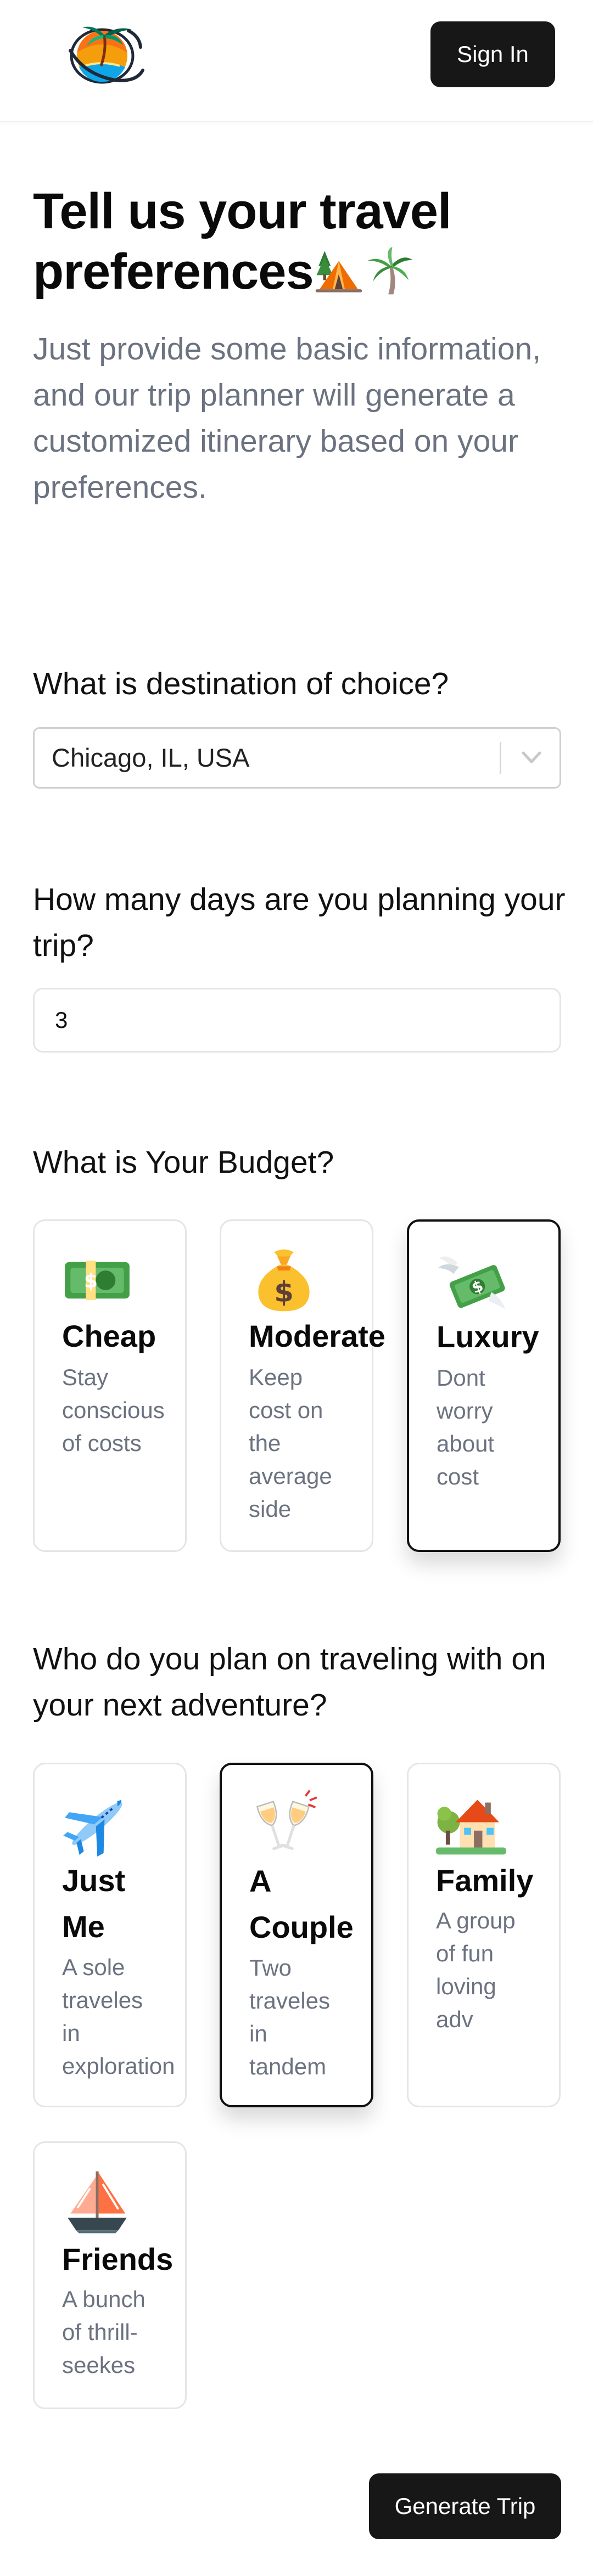 Image resolution: width=593 pixels, height=2576 pixels. What do you see at coordinates (297, 1021) in the screenshot?
I see `days-input` at bounding box center [297, 1021].